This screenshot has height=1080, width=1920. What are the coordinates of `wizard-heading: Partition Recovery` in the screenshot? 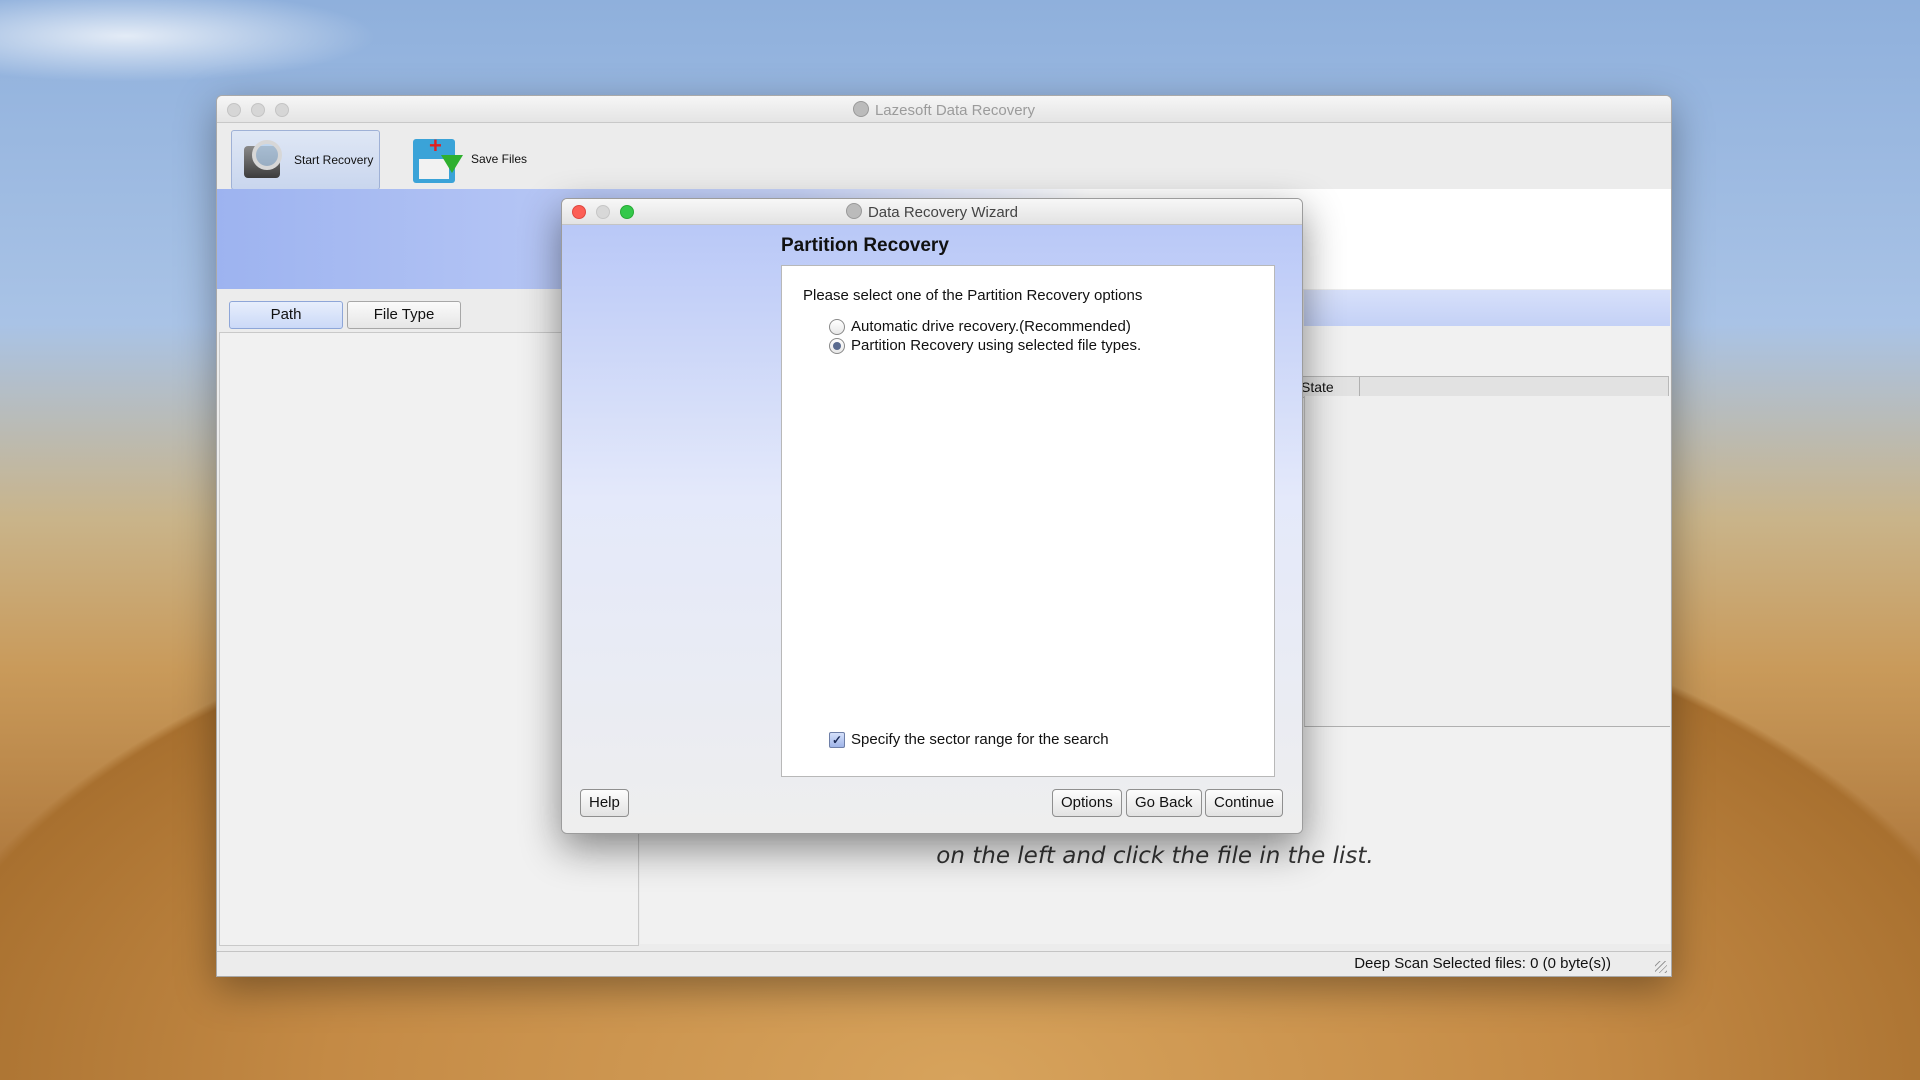 It's located at (865, 245).